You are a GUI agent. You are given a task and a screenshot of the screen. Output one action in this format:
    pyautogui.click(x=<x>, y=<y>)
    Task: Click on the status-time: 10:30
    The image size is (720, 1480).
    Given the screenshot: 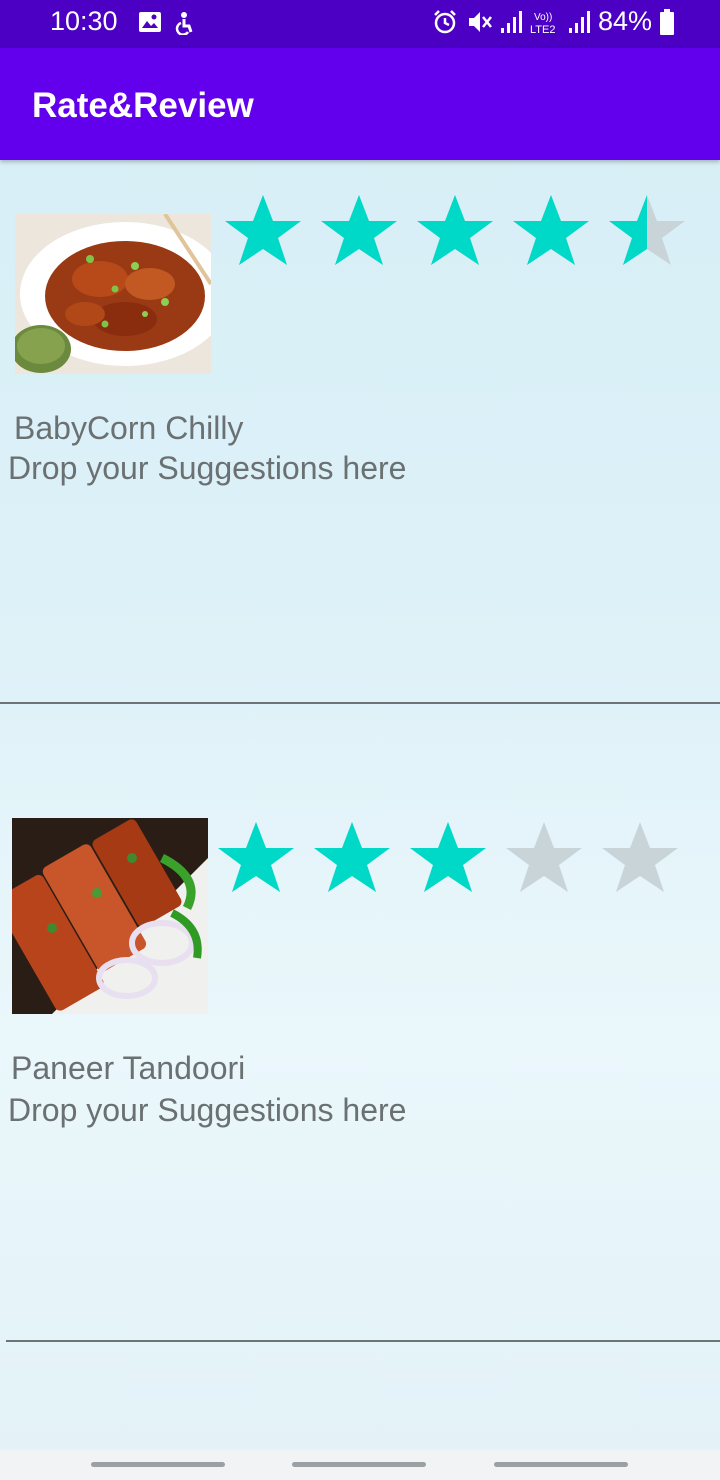 What is the action you would take?
    pyautogui.click(x=84, y=21)
    